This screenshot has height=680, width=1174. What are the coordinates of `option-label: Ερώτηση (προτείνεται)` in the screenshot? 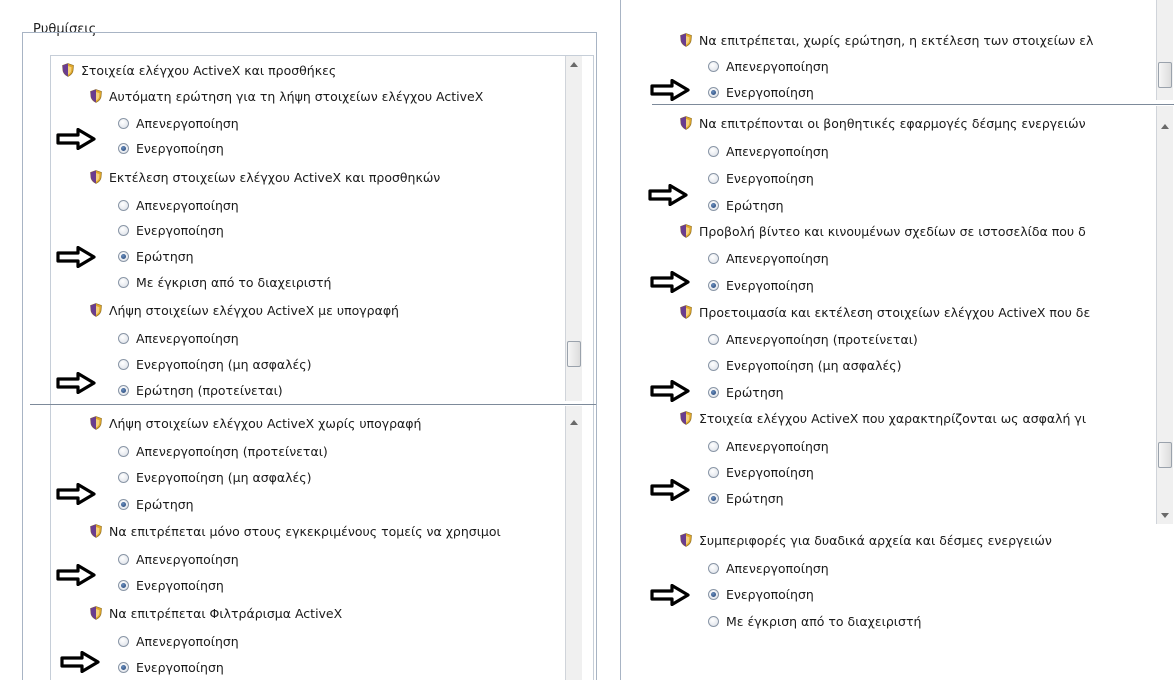 It's located at (209, 390).